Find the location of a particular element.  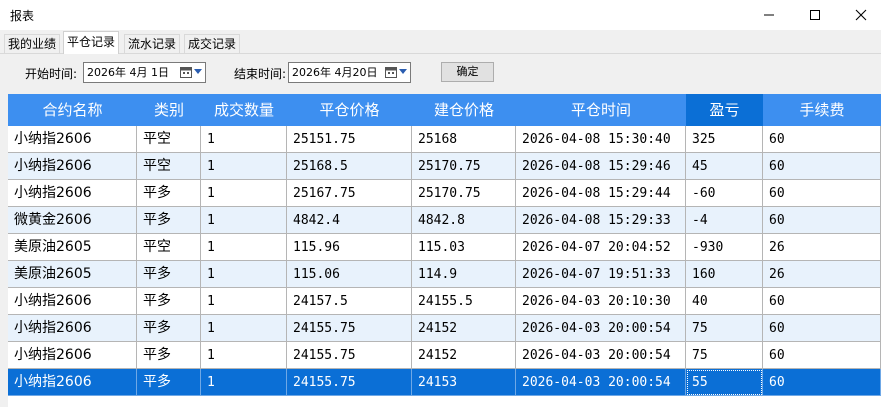

cell-open-price: 24153 is located at coordinates (464, 382).